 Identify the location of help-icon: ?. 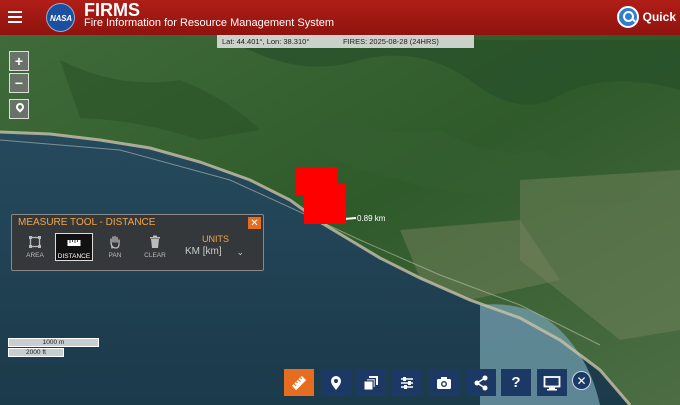
(516, 382).